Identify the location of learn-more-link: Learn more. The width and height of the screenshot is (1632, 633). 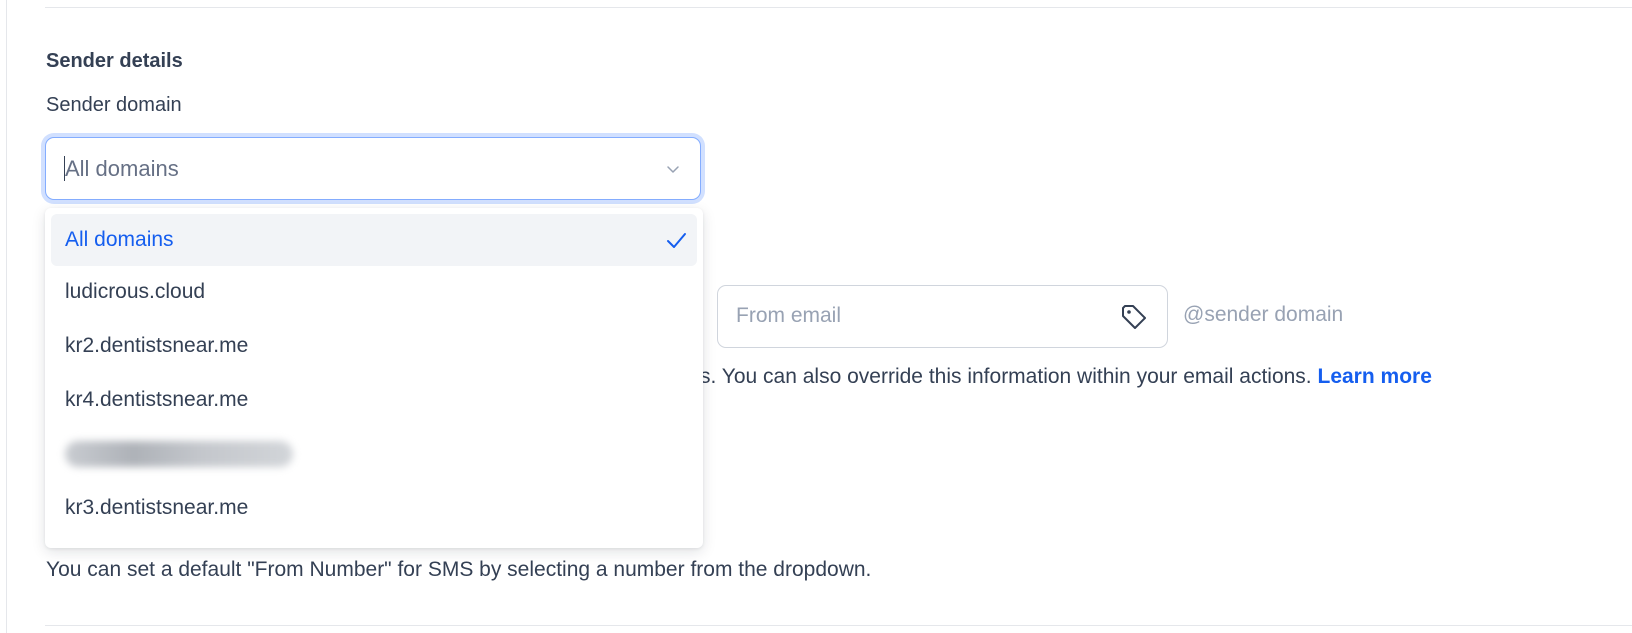
(1375, 376).